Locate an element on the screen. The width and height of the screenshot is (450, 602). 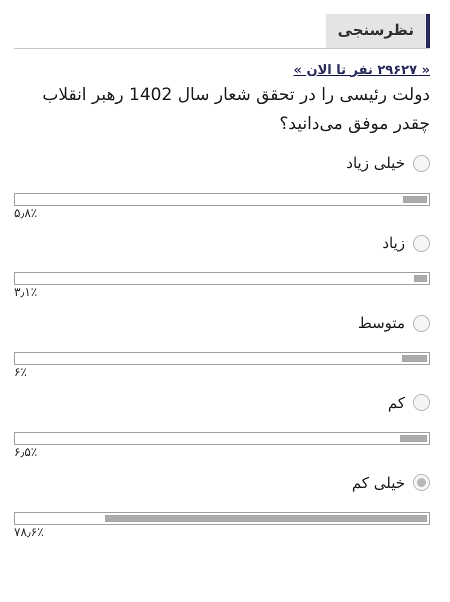
section-title: نظرسنجی is located at coordinates (378, 31).